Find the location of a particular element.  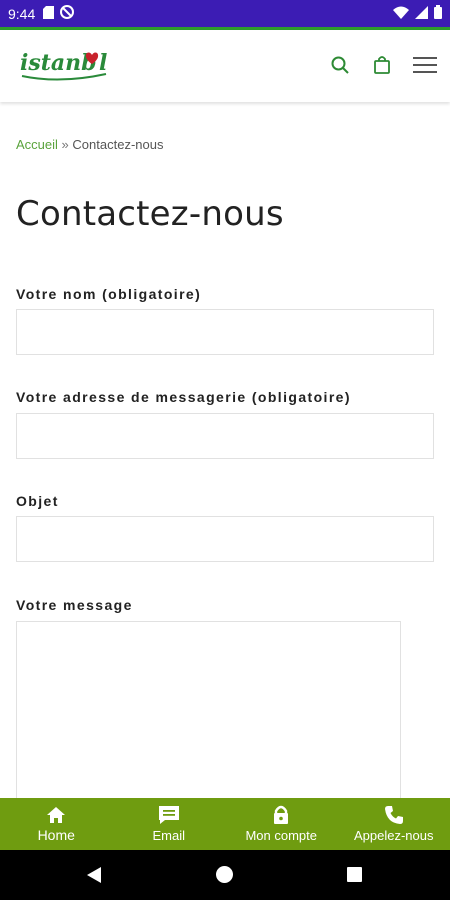

no-sync-icon is located at coordinates (67, 13).